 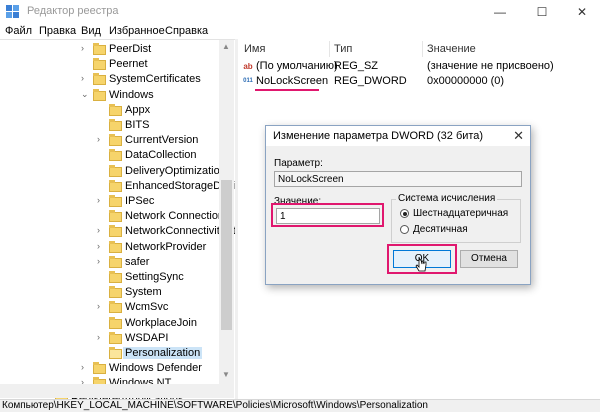 What do you see at coordinates (404, 213) in the screenshot?
I see `radio-hexadecimal` at bounding box center [404, 213].